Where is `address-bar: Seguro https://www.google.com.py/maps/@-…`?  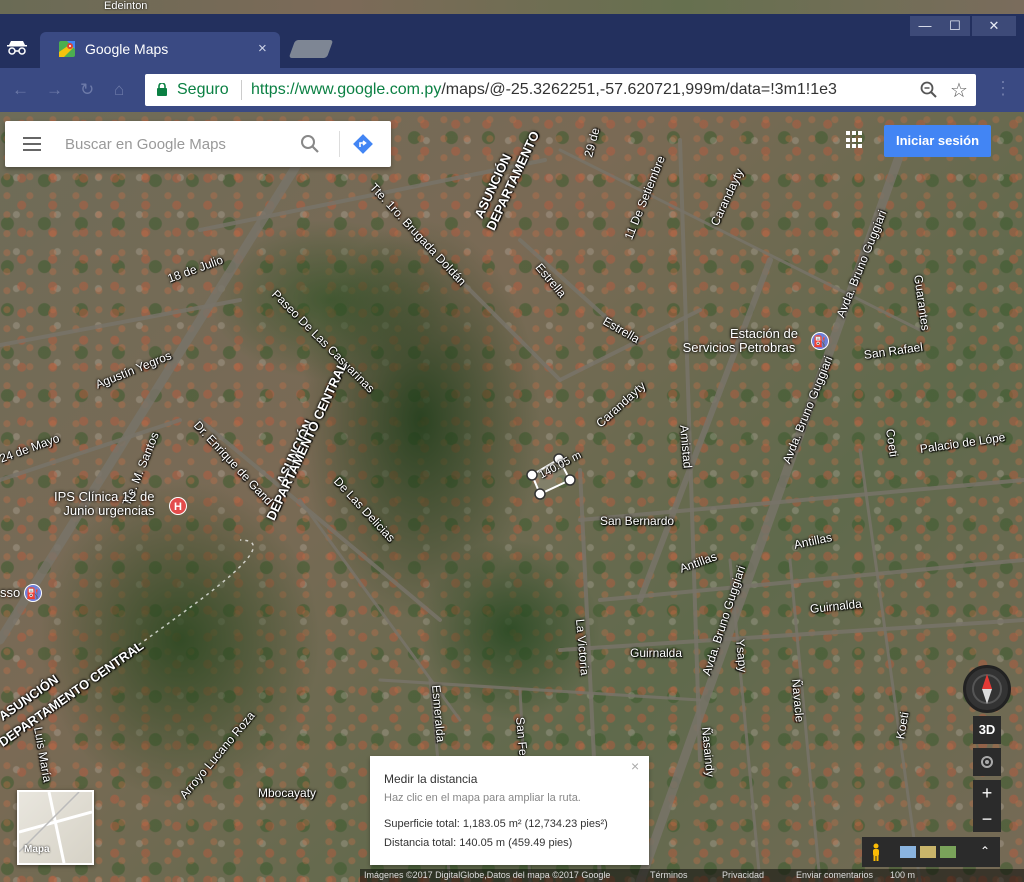
address-bar: Seguro https://www.google.com.py/maps/@-… is located at coordinates (560, 90).